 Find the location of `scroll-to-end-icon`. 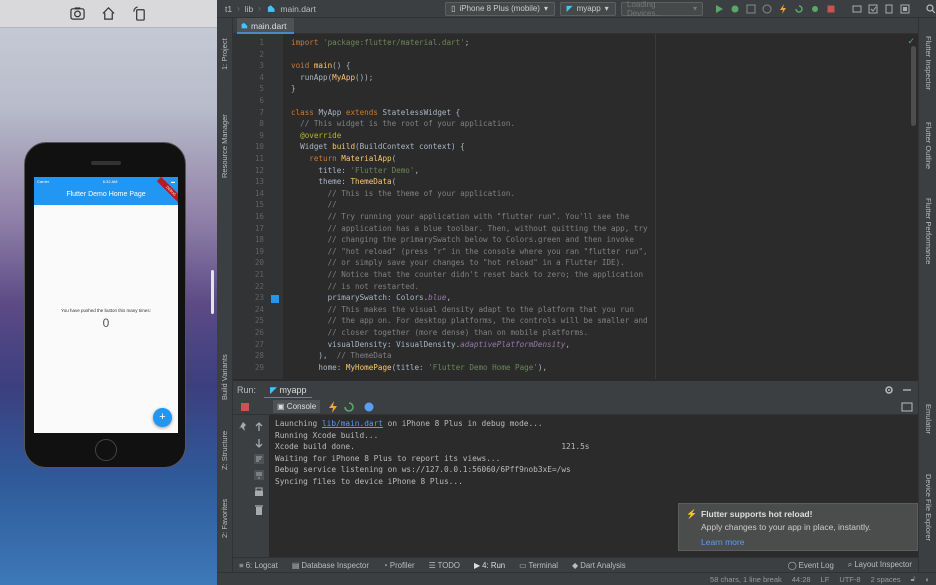

scroll-to-end-icon is located at coordinates (259, 475).